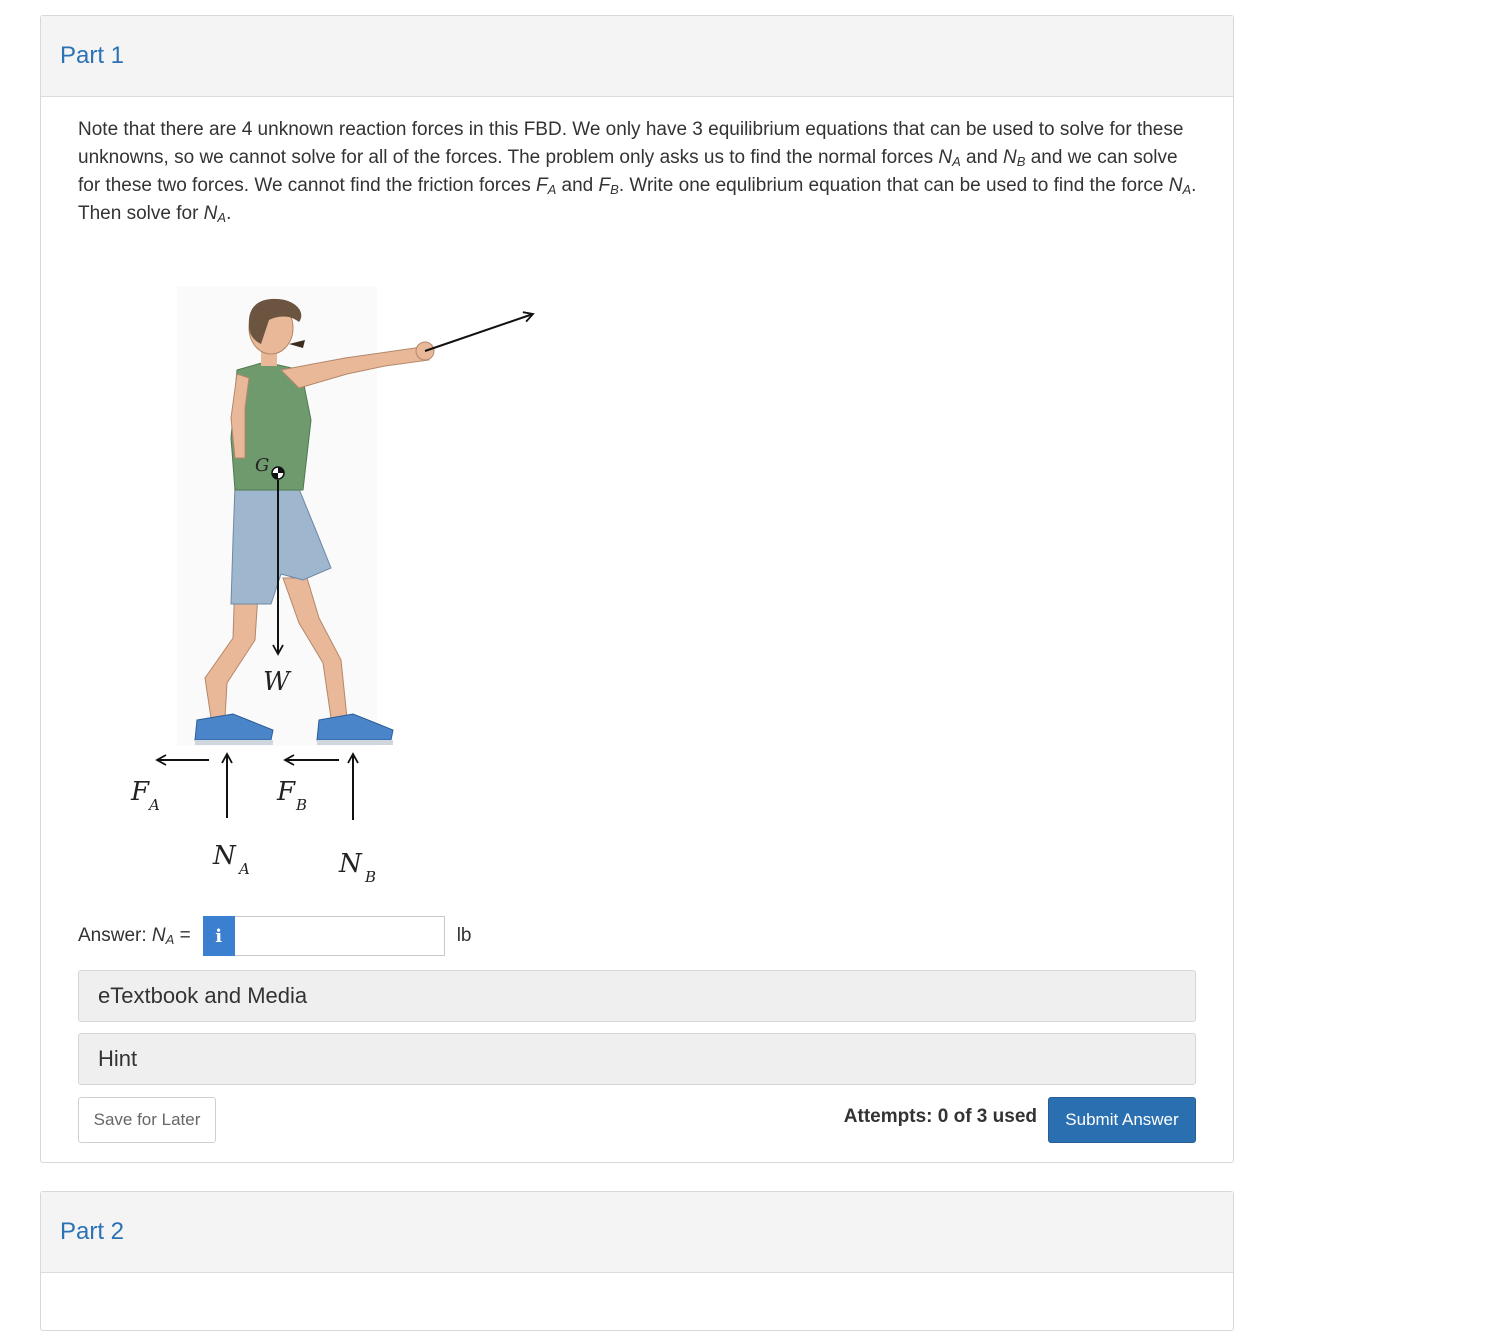 This screenshot has height=1331, width=1494. Describe the element at coordinates (224, 856) in the screenshot. I see `label-NA: N` at that location.